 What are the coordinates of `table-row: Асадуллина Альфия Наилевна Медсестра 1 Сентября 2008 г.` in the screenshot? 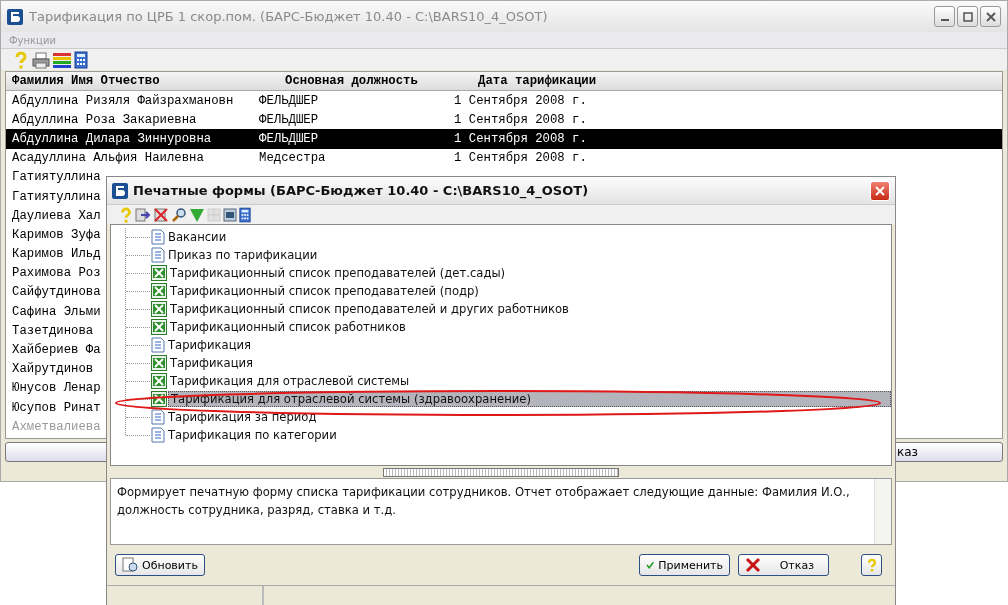 It's located at (504, 158).